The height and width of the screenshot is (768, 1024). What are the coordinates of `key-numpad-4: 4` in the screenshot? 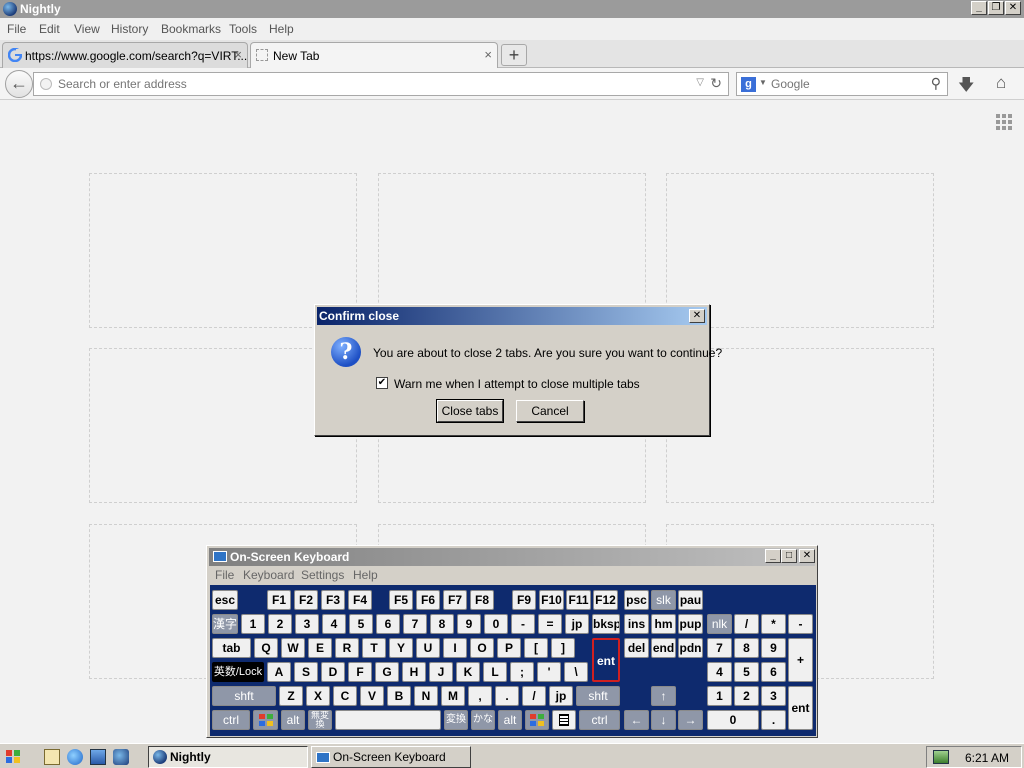 It's located at (719, 672).